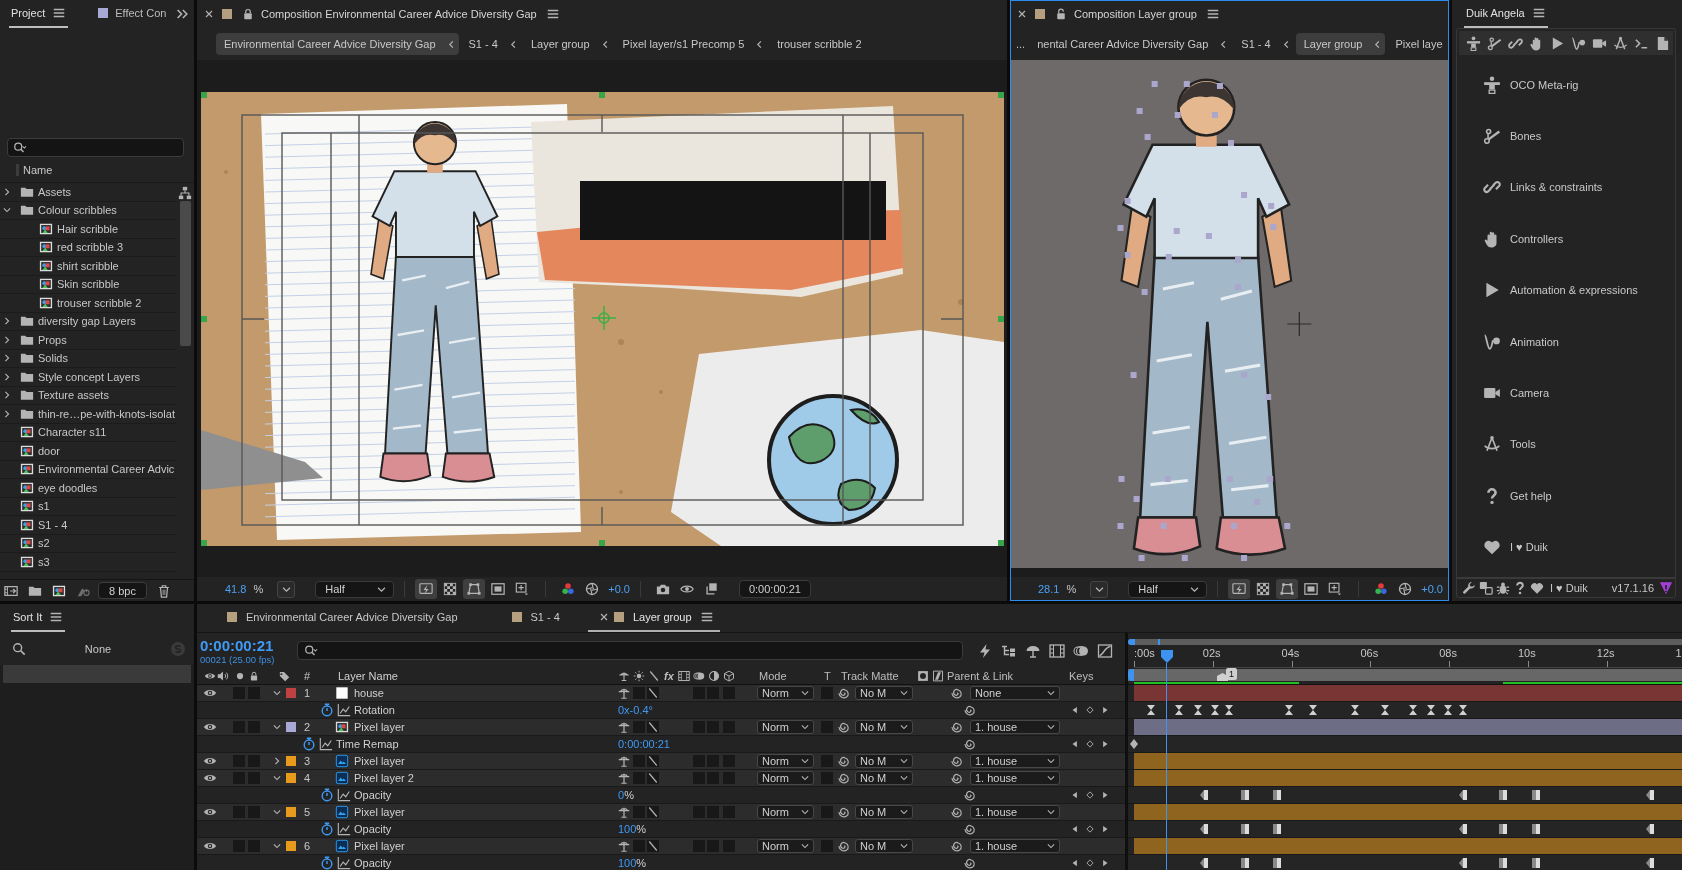  I want to click on magnification-dropdown, so click(1099, 589).